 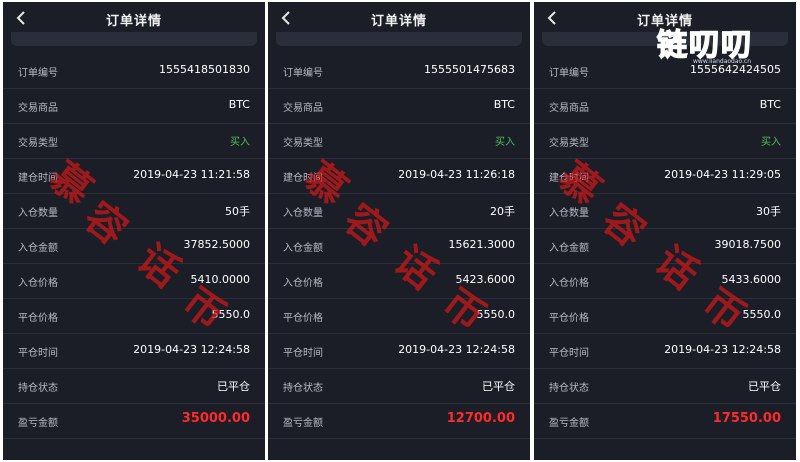 I want to click on row-pnl: 盈亏金额 12700.00, so click(x=399, y=421).